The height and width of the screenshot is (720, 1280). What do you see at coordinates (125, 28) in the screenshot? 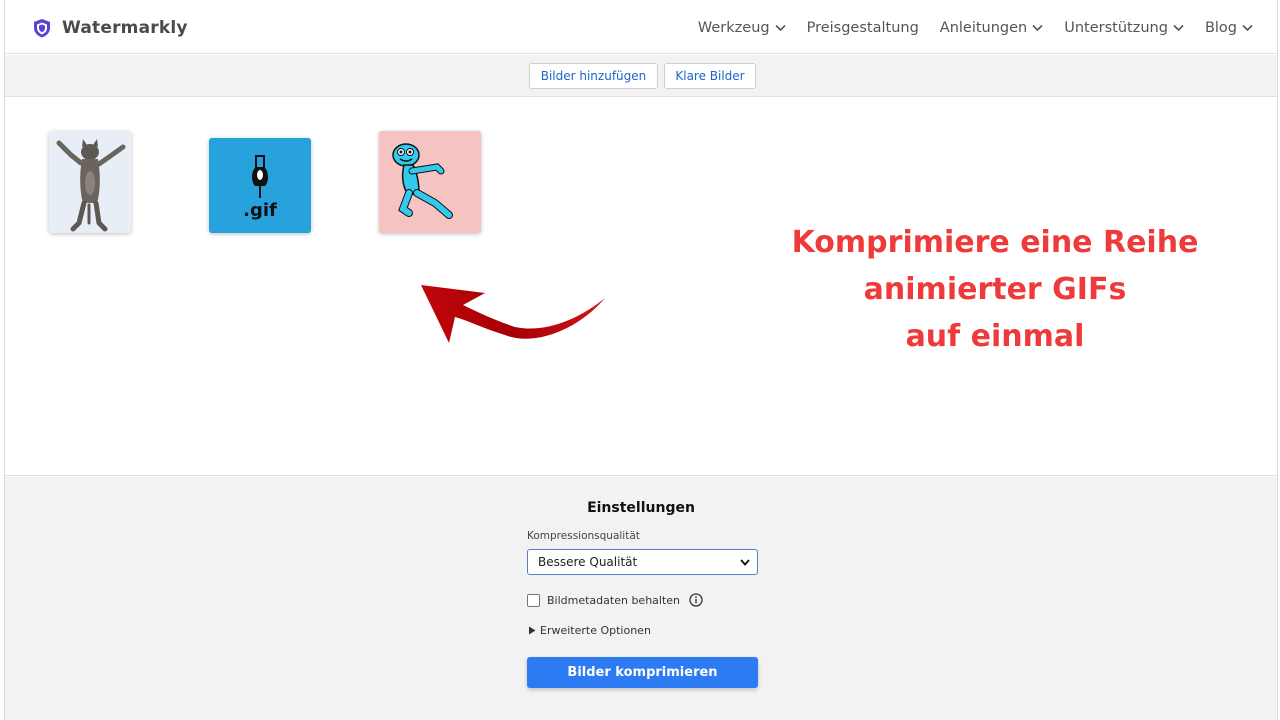
I see `brand-name: Watermarkly` at bounding box center [125, 28].